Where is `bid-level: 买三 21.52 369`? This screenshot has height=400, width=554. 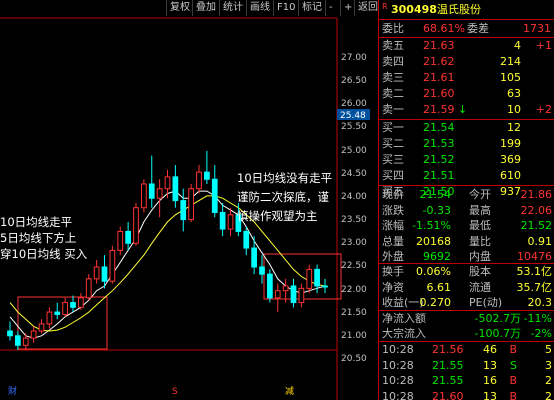
bid-level: 买三 21.52 369 is located at coordinates (466, 160).